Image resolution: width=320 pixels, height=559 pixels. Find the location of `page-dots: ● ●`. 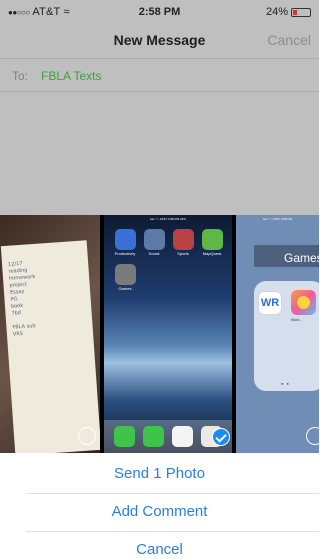

page-dots: ● ● is located at coordinates (285, 383).